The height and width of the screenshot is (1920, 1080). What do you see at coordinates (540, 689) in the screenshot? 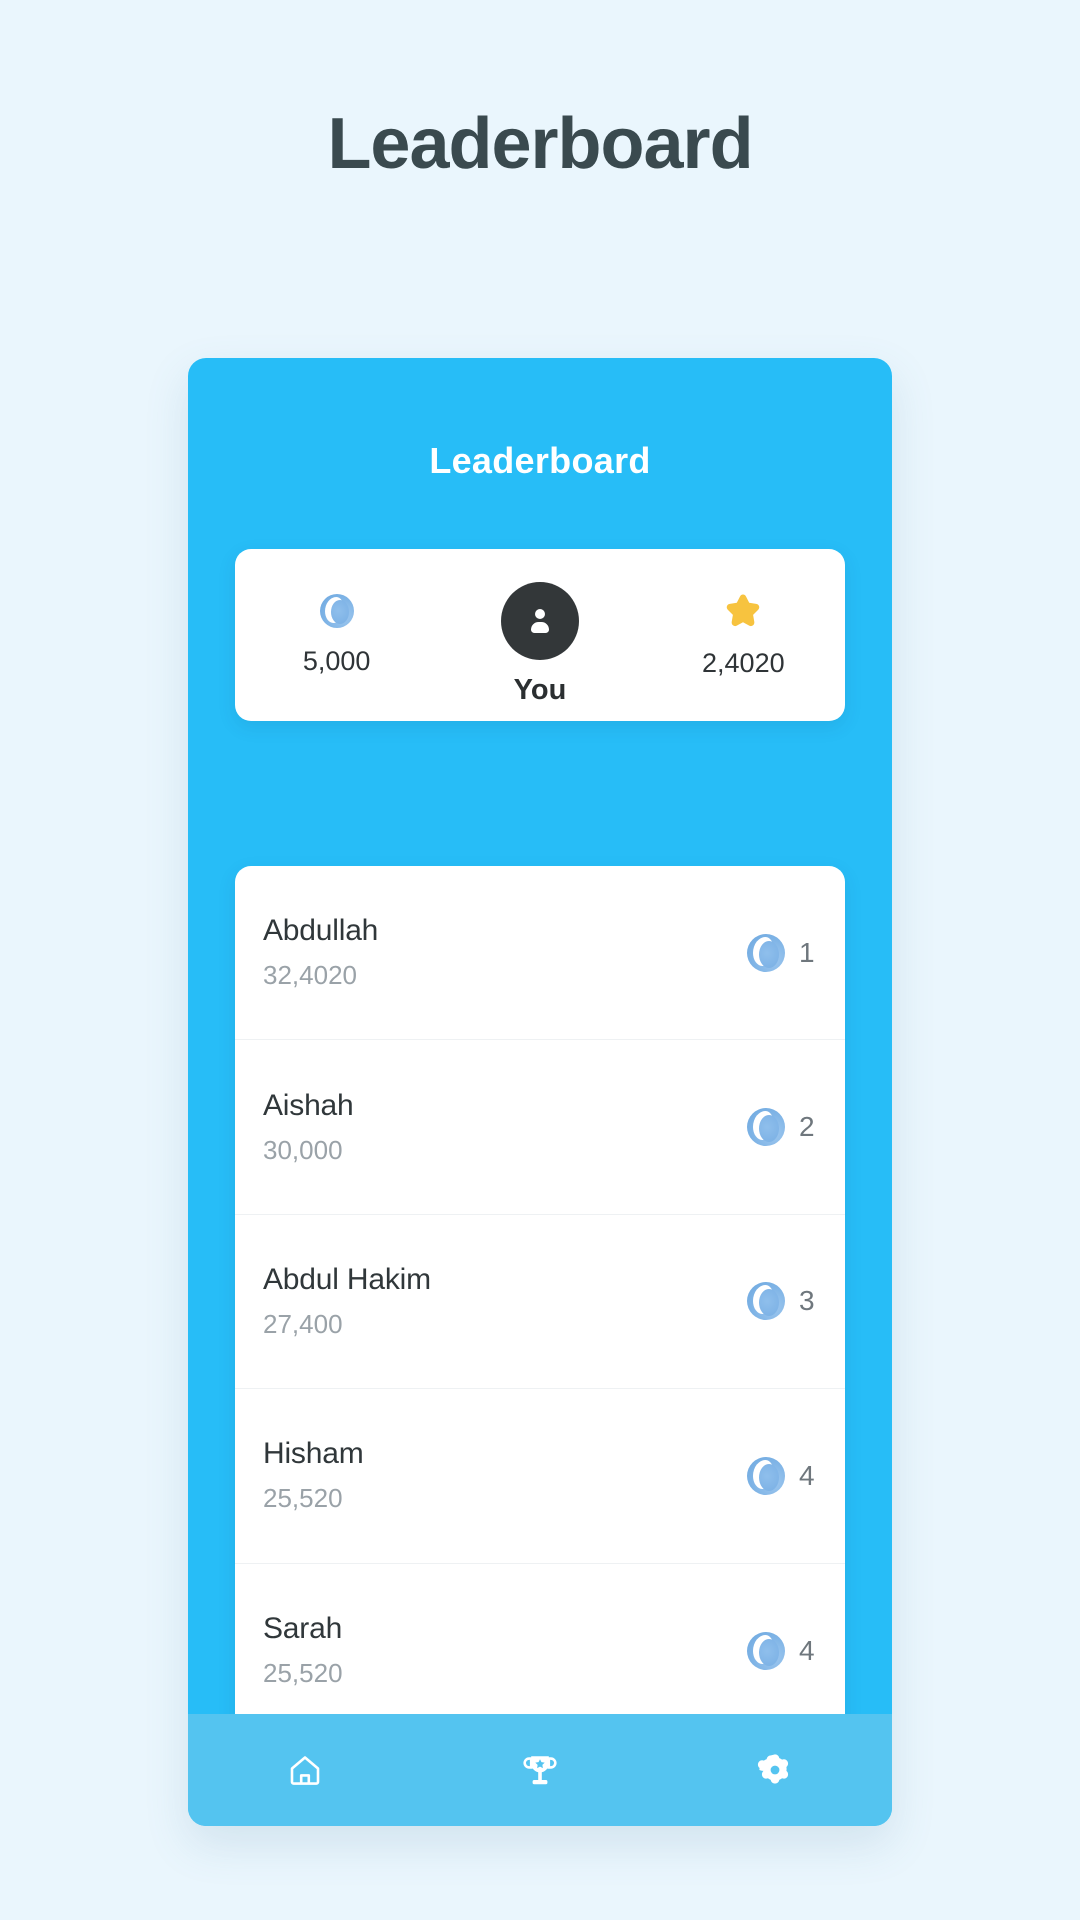
I see `you-label: You` at bounding box center [540, 689].